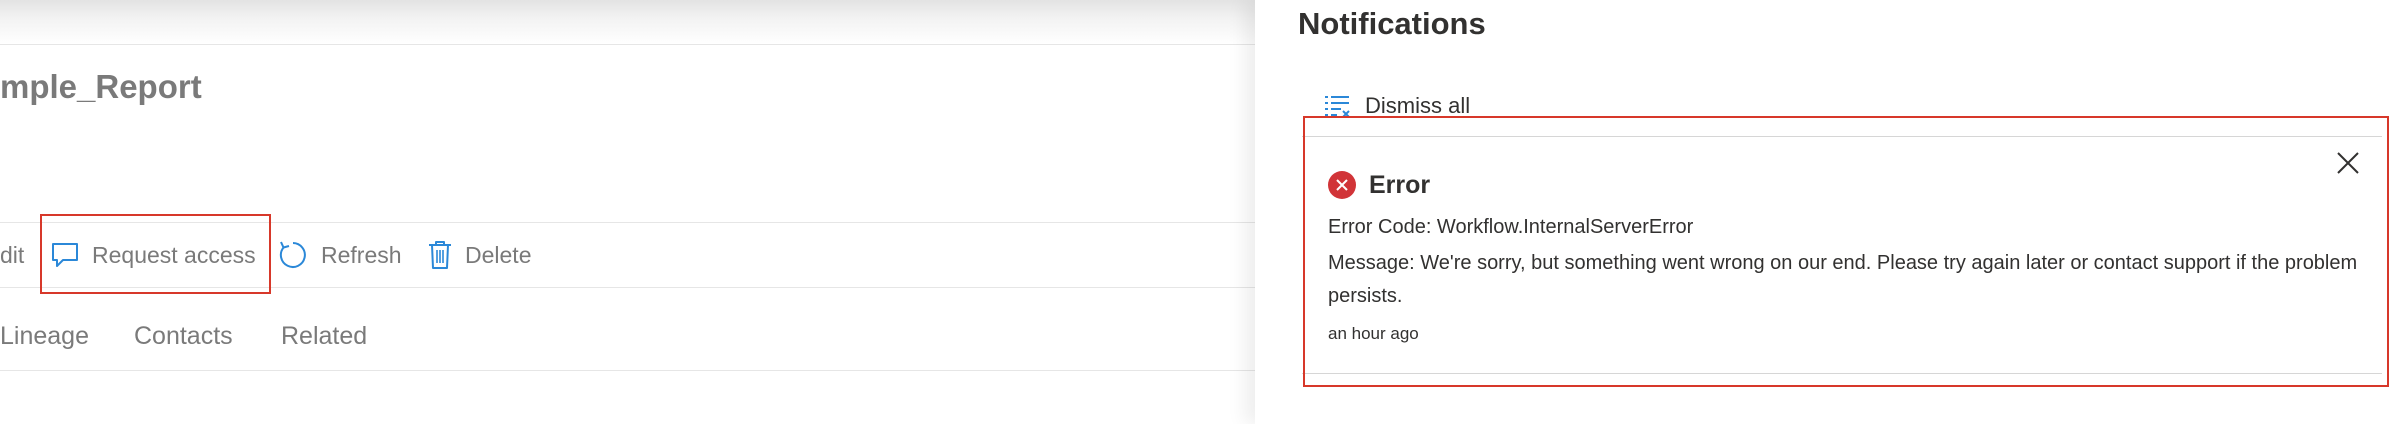  Describe the element at coordinates (498, 254) in the screenshot. I see `delete-label: Delete` at that location.